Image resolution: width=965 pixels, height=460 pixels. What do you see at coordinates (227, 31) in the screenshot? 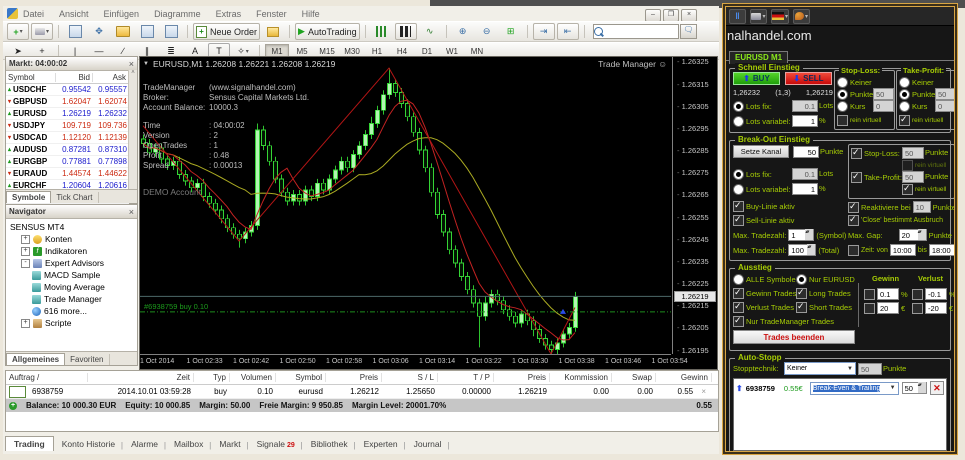
I see `neue-order-button: + Neue Order` at bounding box center [227, 31].